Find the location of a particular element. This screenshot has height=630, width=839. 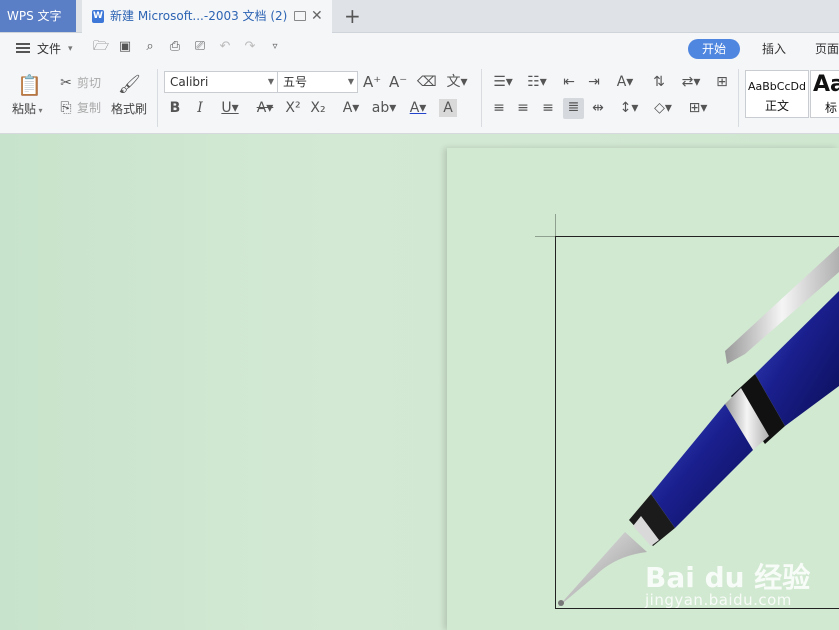

pen-nib is located at coordinates (602, 570).